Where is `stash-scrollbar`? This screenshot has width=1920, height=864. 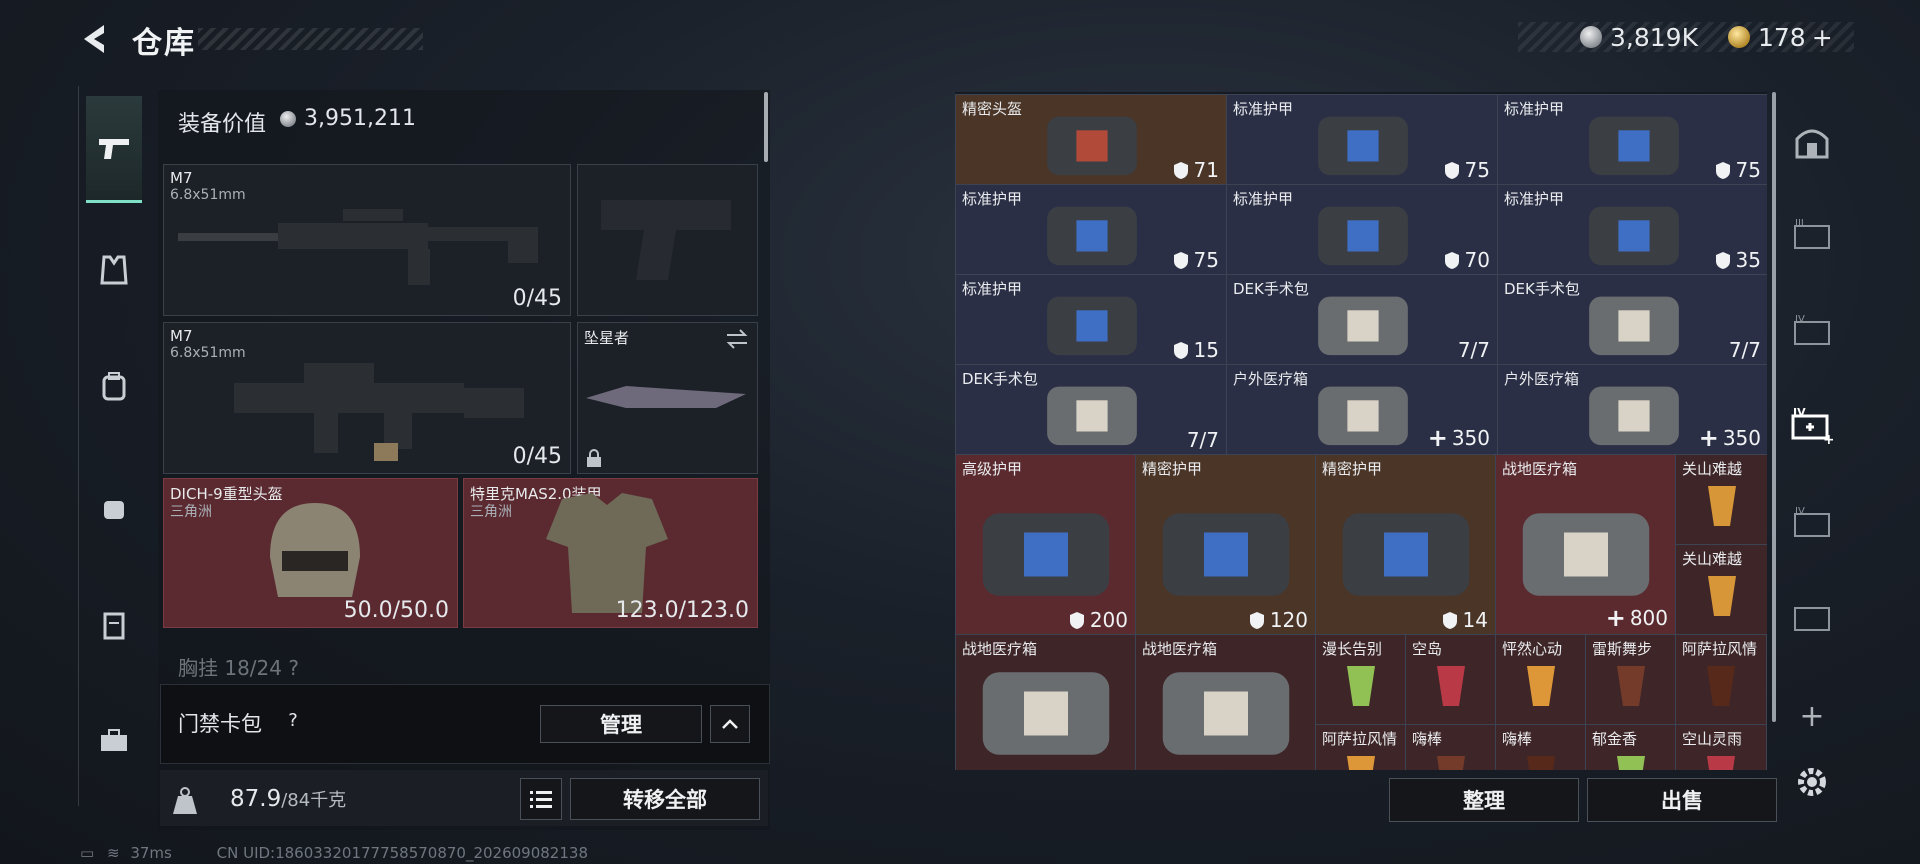 stash-scrollbar is located at coordinates (1774, 407).